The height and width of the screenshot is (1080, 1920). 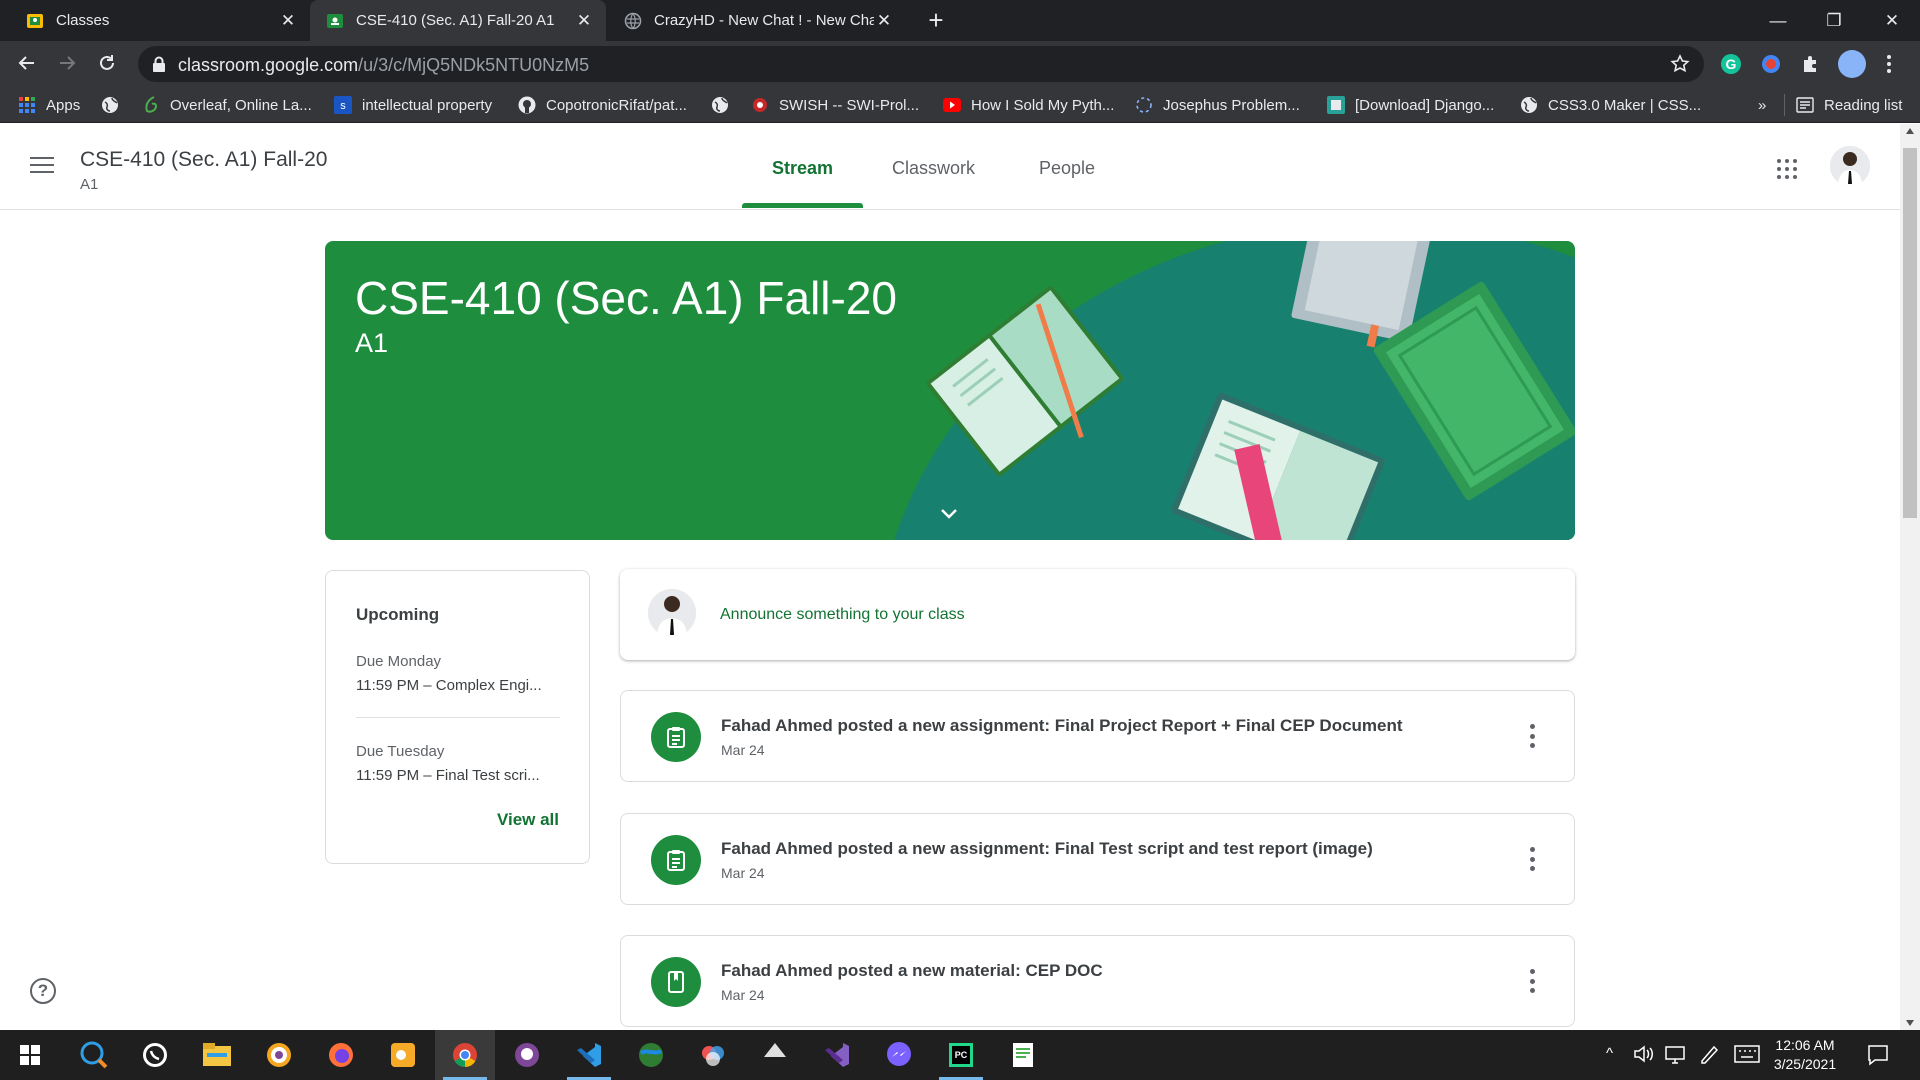 I want to click on windows-taskbar: PC ^ 12:06 AM 3/25/2021, so click(x=960, y=1055).